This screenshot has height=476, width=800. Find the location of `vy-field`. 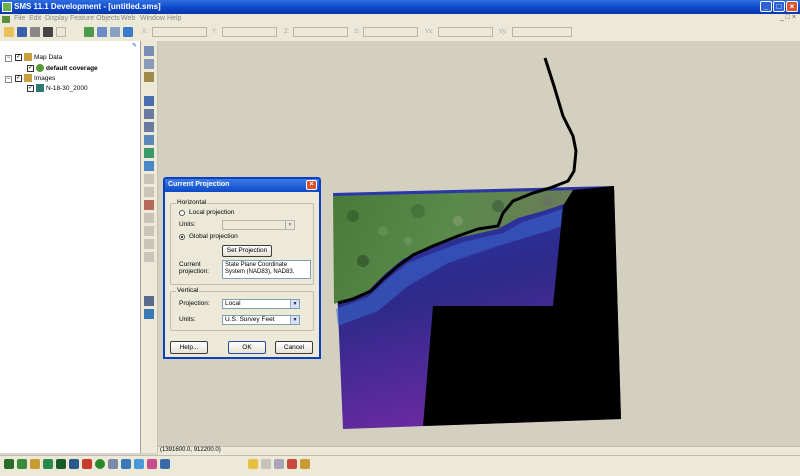

vy-field is located at coordinates (542, 32).